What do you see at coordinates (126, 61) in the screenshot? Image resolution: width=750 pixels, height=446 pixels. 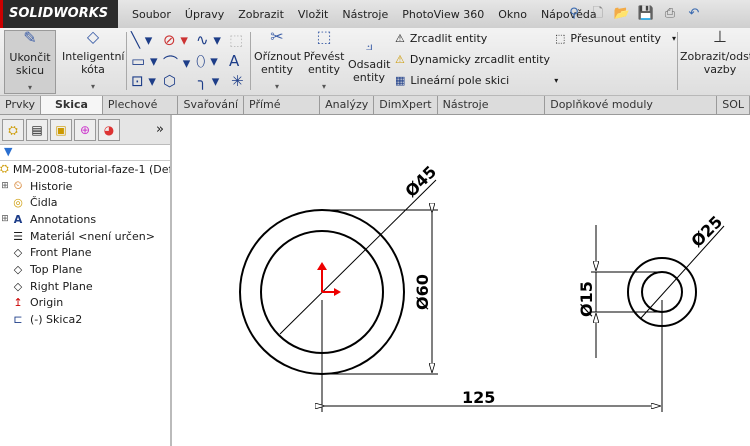 I see `separator` at bounding box center [126, 61].